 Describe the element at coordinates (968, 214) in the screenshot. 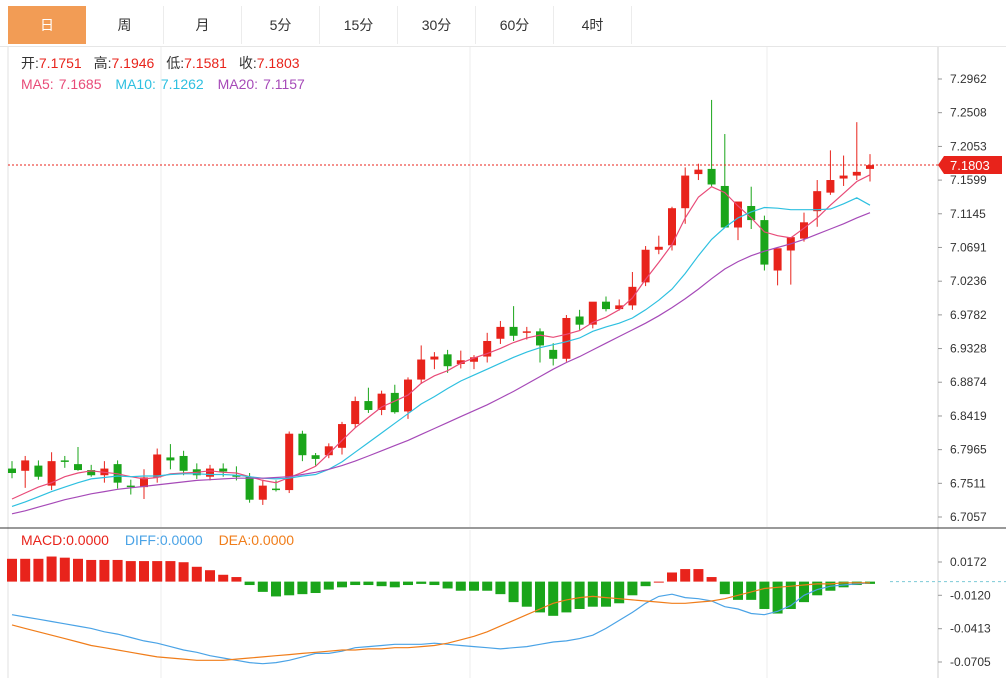

I see `price-tick-label: 7.1145` at that location.